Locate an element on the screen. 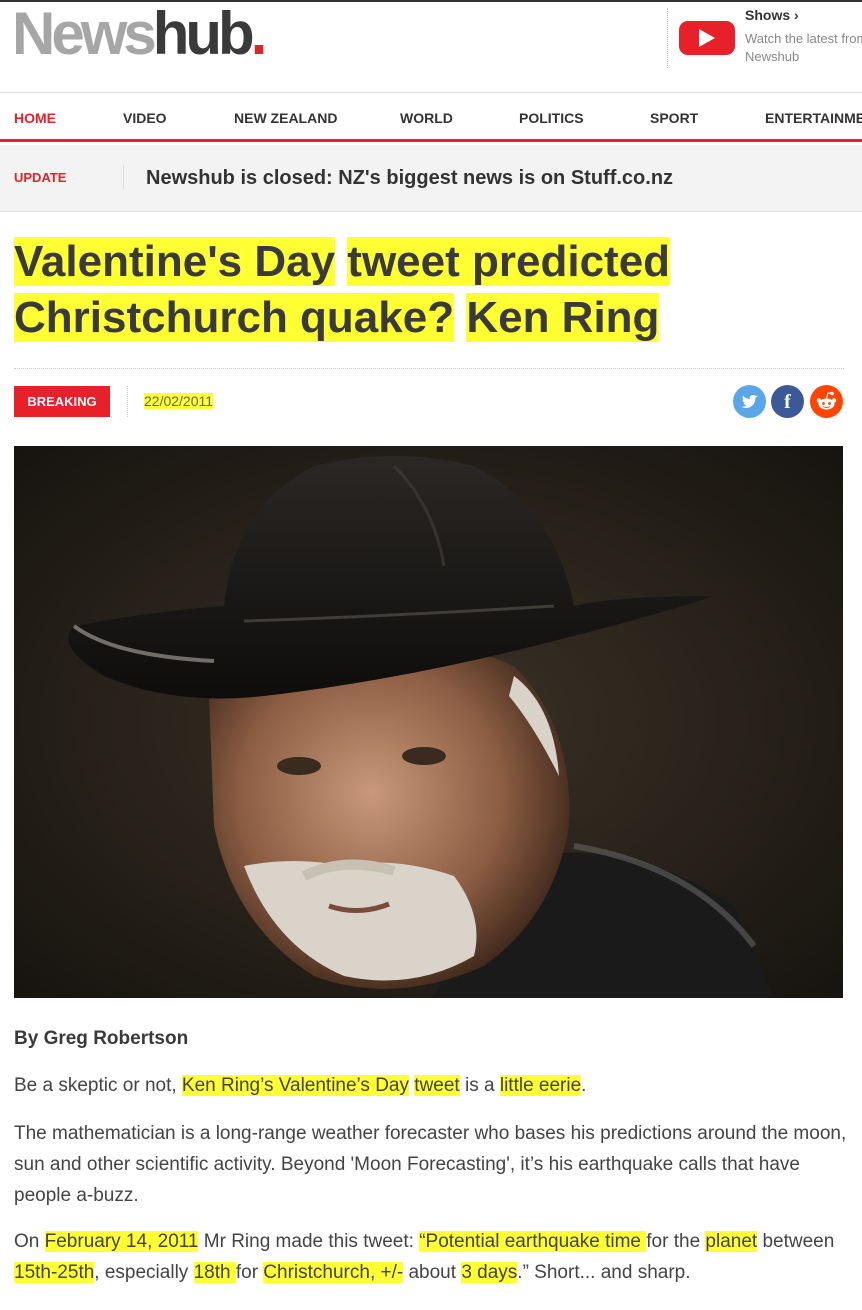 The image size is (862, 1310). nav-sport: SPORT is located at coordinates (674, 118).